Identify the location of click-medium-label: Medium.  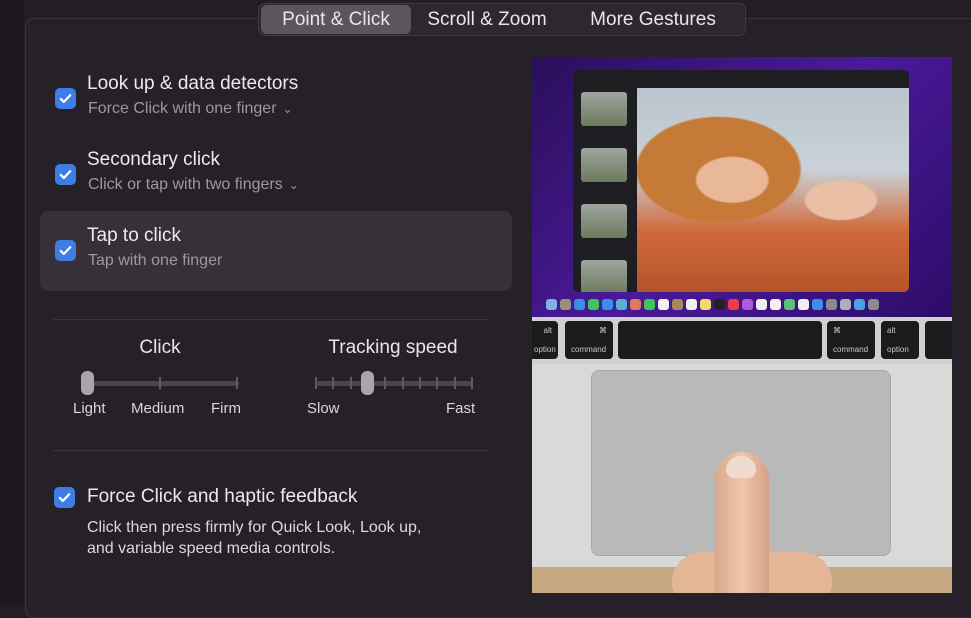
(158, 408).